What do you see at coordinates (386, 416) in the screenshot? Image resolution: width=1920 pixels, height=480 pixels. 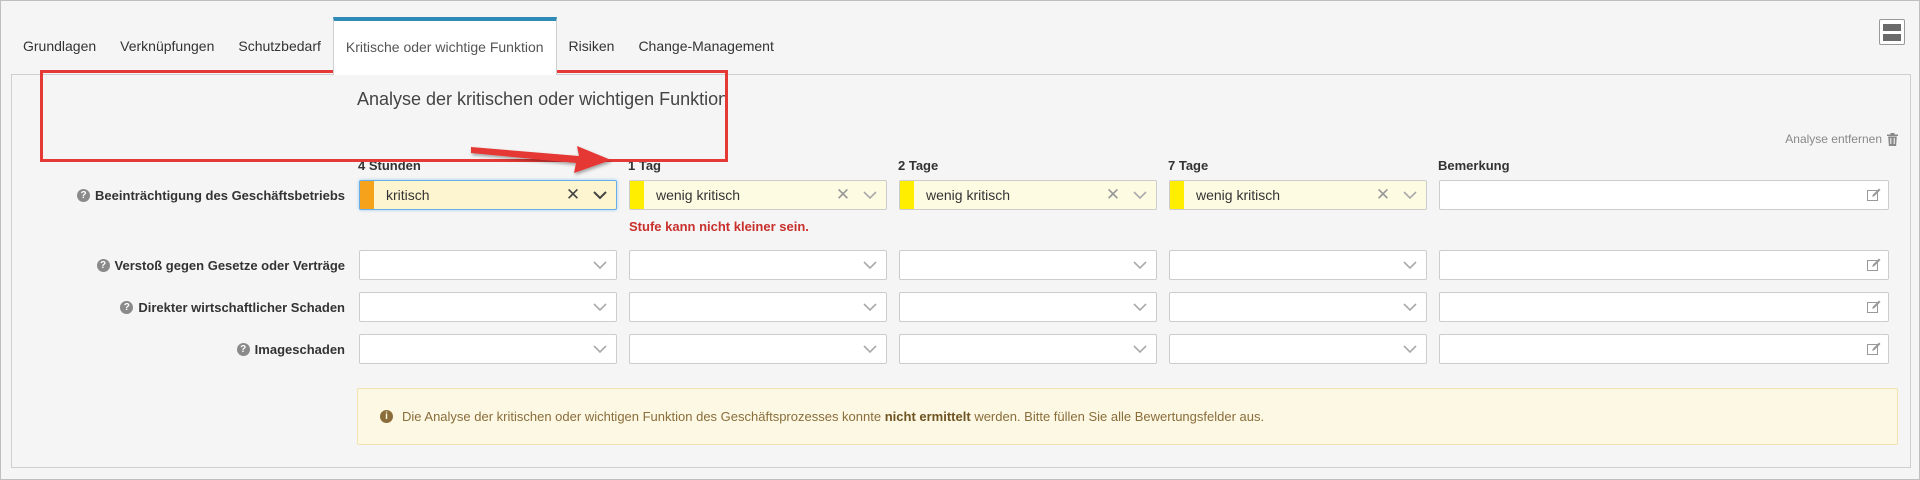 I see `info-circle-icon: i` at bounding box center [386, 416].